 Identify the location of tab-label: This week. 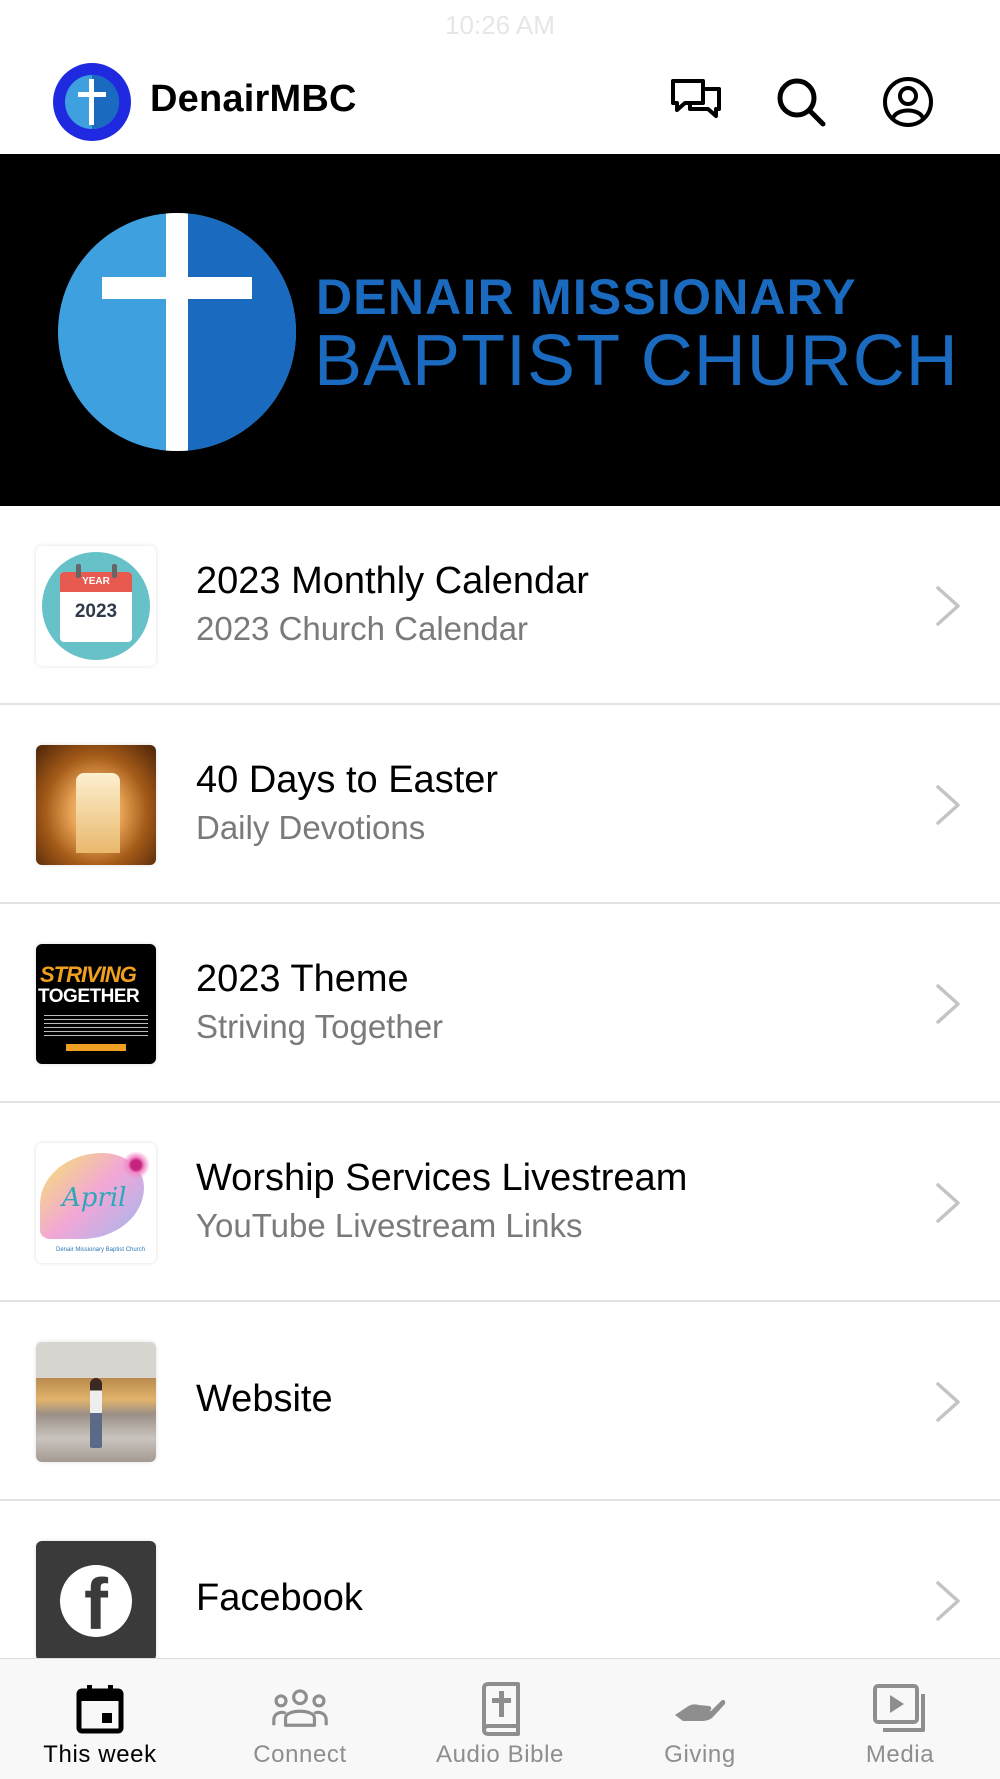
(100, 1754).